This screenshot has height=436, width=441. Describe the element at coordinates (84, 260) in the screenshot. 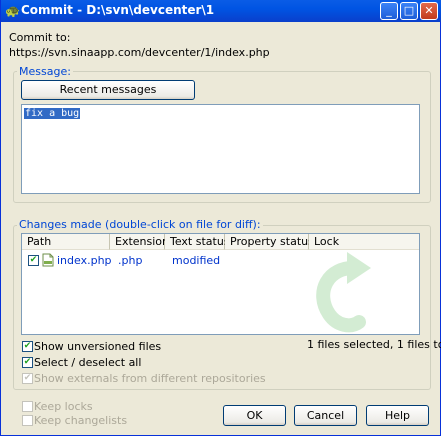

I see `row-path: index.php` at that location.